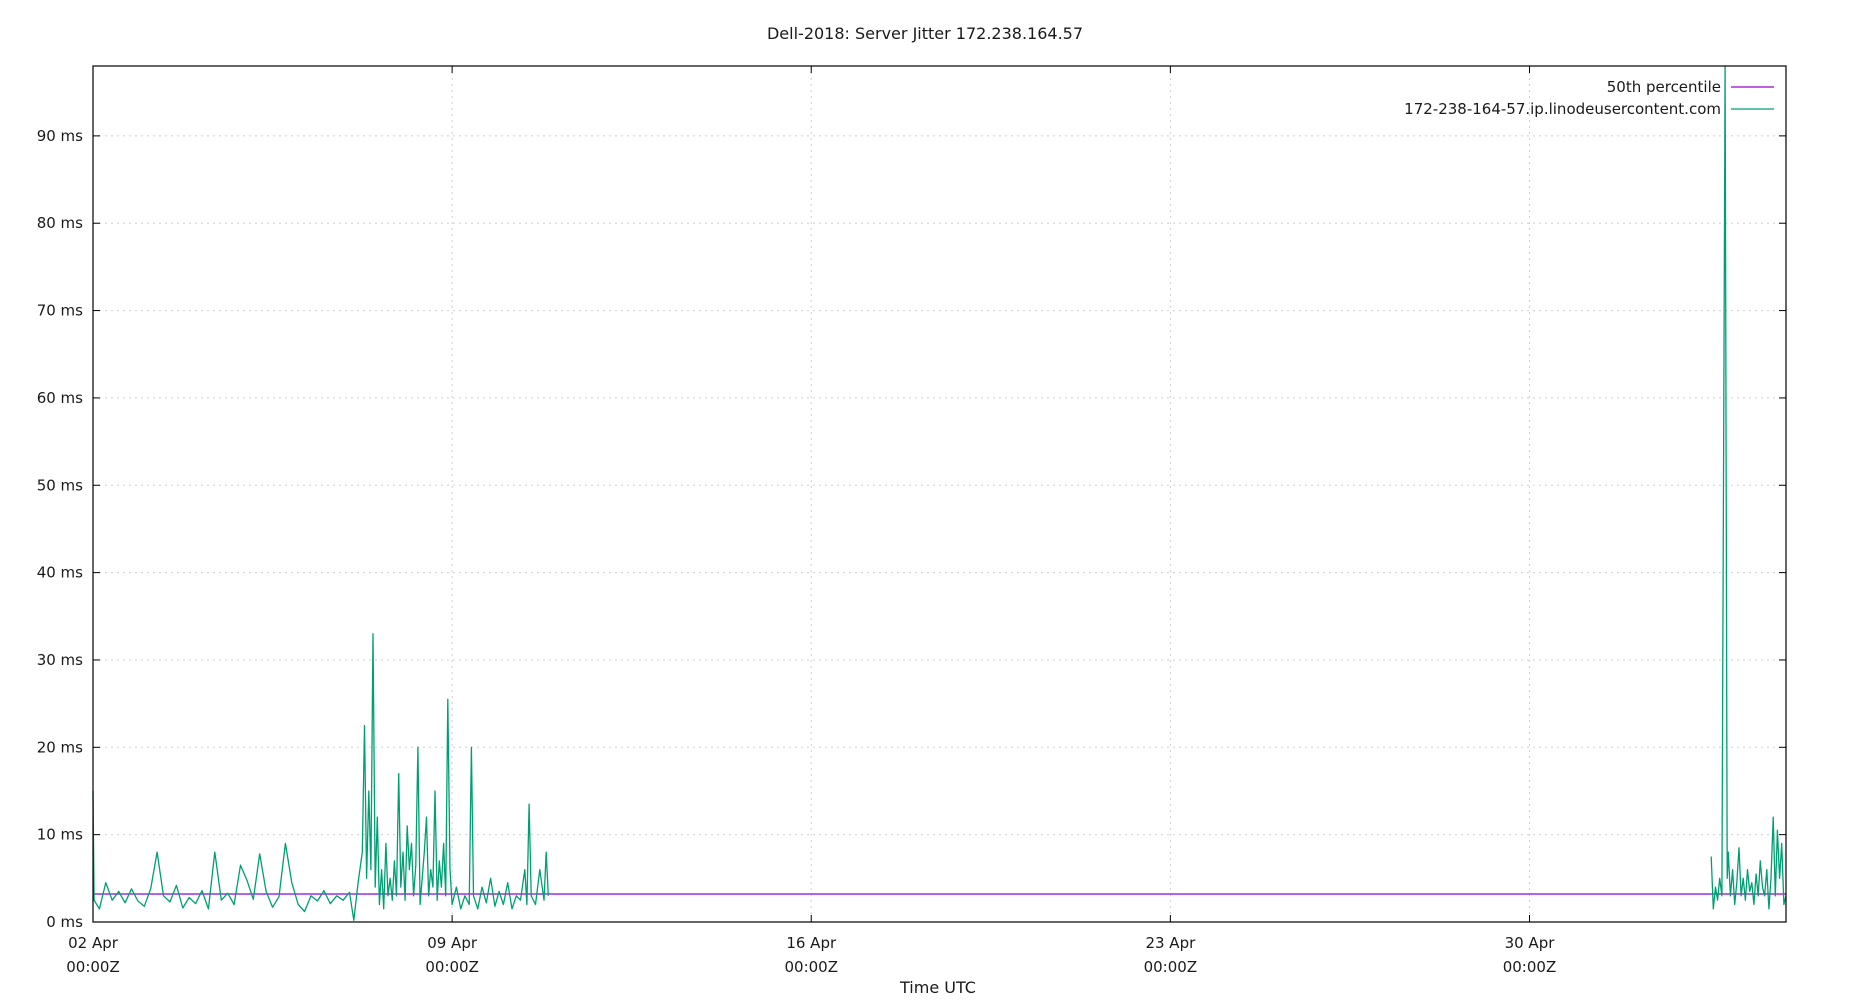 This screenshot has height=1000, width=1850. What do you see at coordinates (937, 987) in the screenshot?
I see `x-axis-label: Time UTC` at bounding box center [937, 987].